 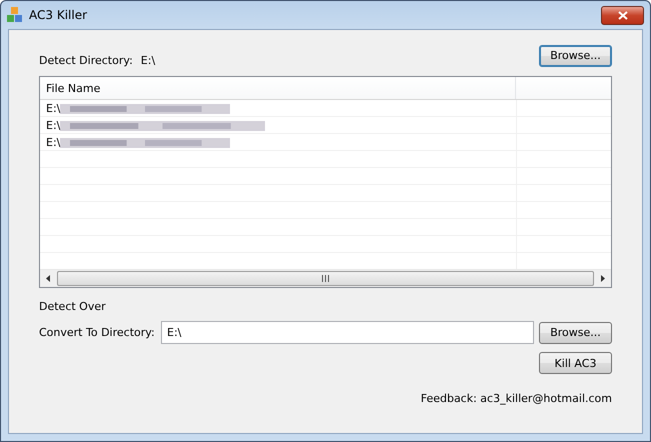 I want to click on scrollbar-thumb, so click(x=325, y=278).